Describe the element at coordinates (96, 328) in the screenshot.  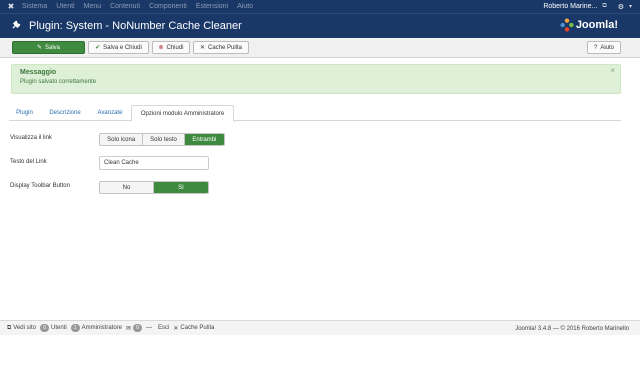
I see `admin-status: 1 Amministratore` at that location.